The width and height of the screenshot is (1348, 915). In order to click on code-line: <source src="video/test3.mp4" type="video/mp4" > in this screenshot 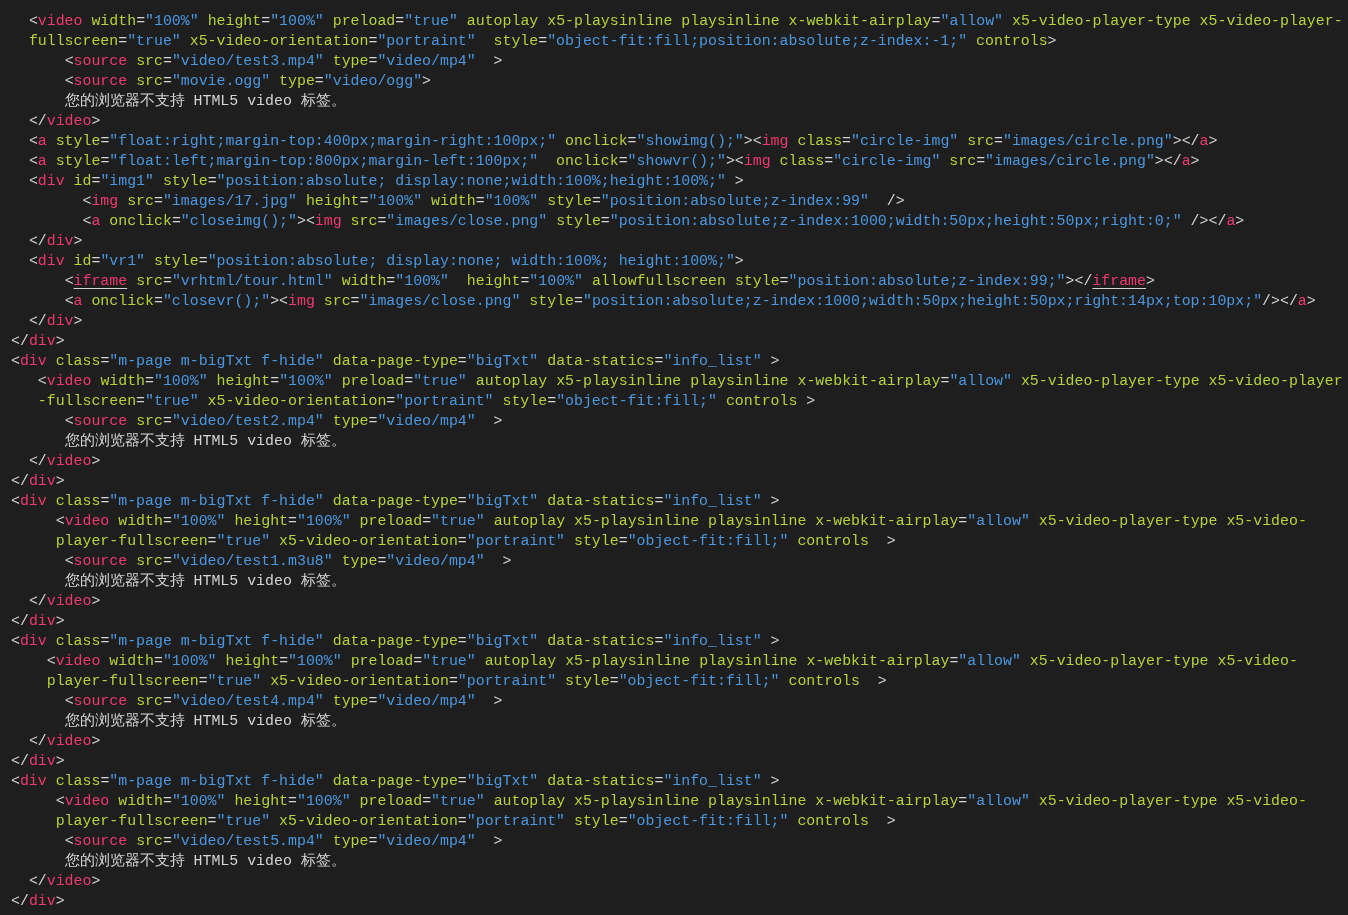, I will do `click(283, 61)`.